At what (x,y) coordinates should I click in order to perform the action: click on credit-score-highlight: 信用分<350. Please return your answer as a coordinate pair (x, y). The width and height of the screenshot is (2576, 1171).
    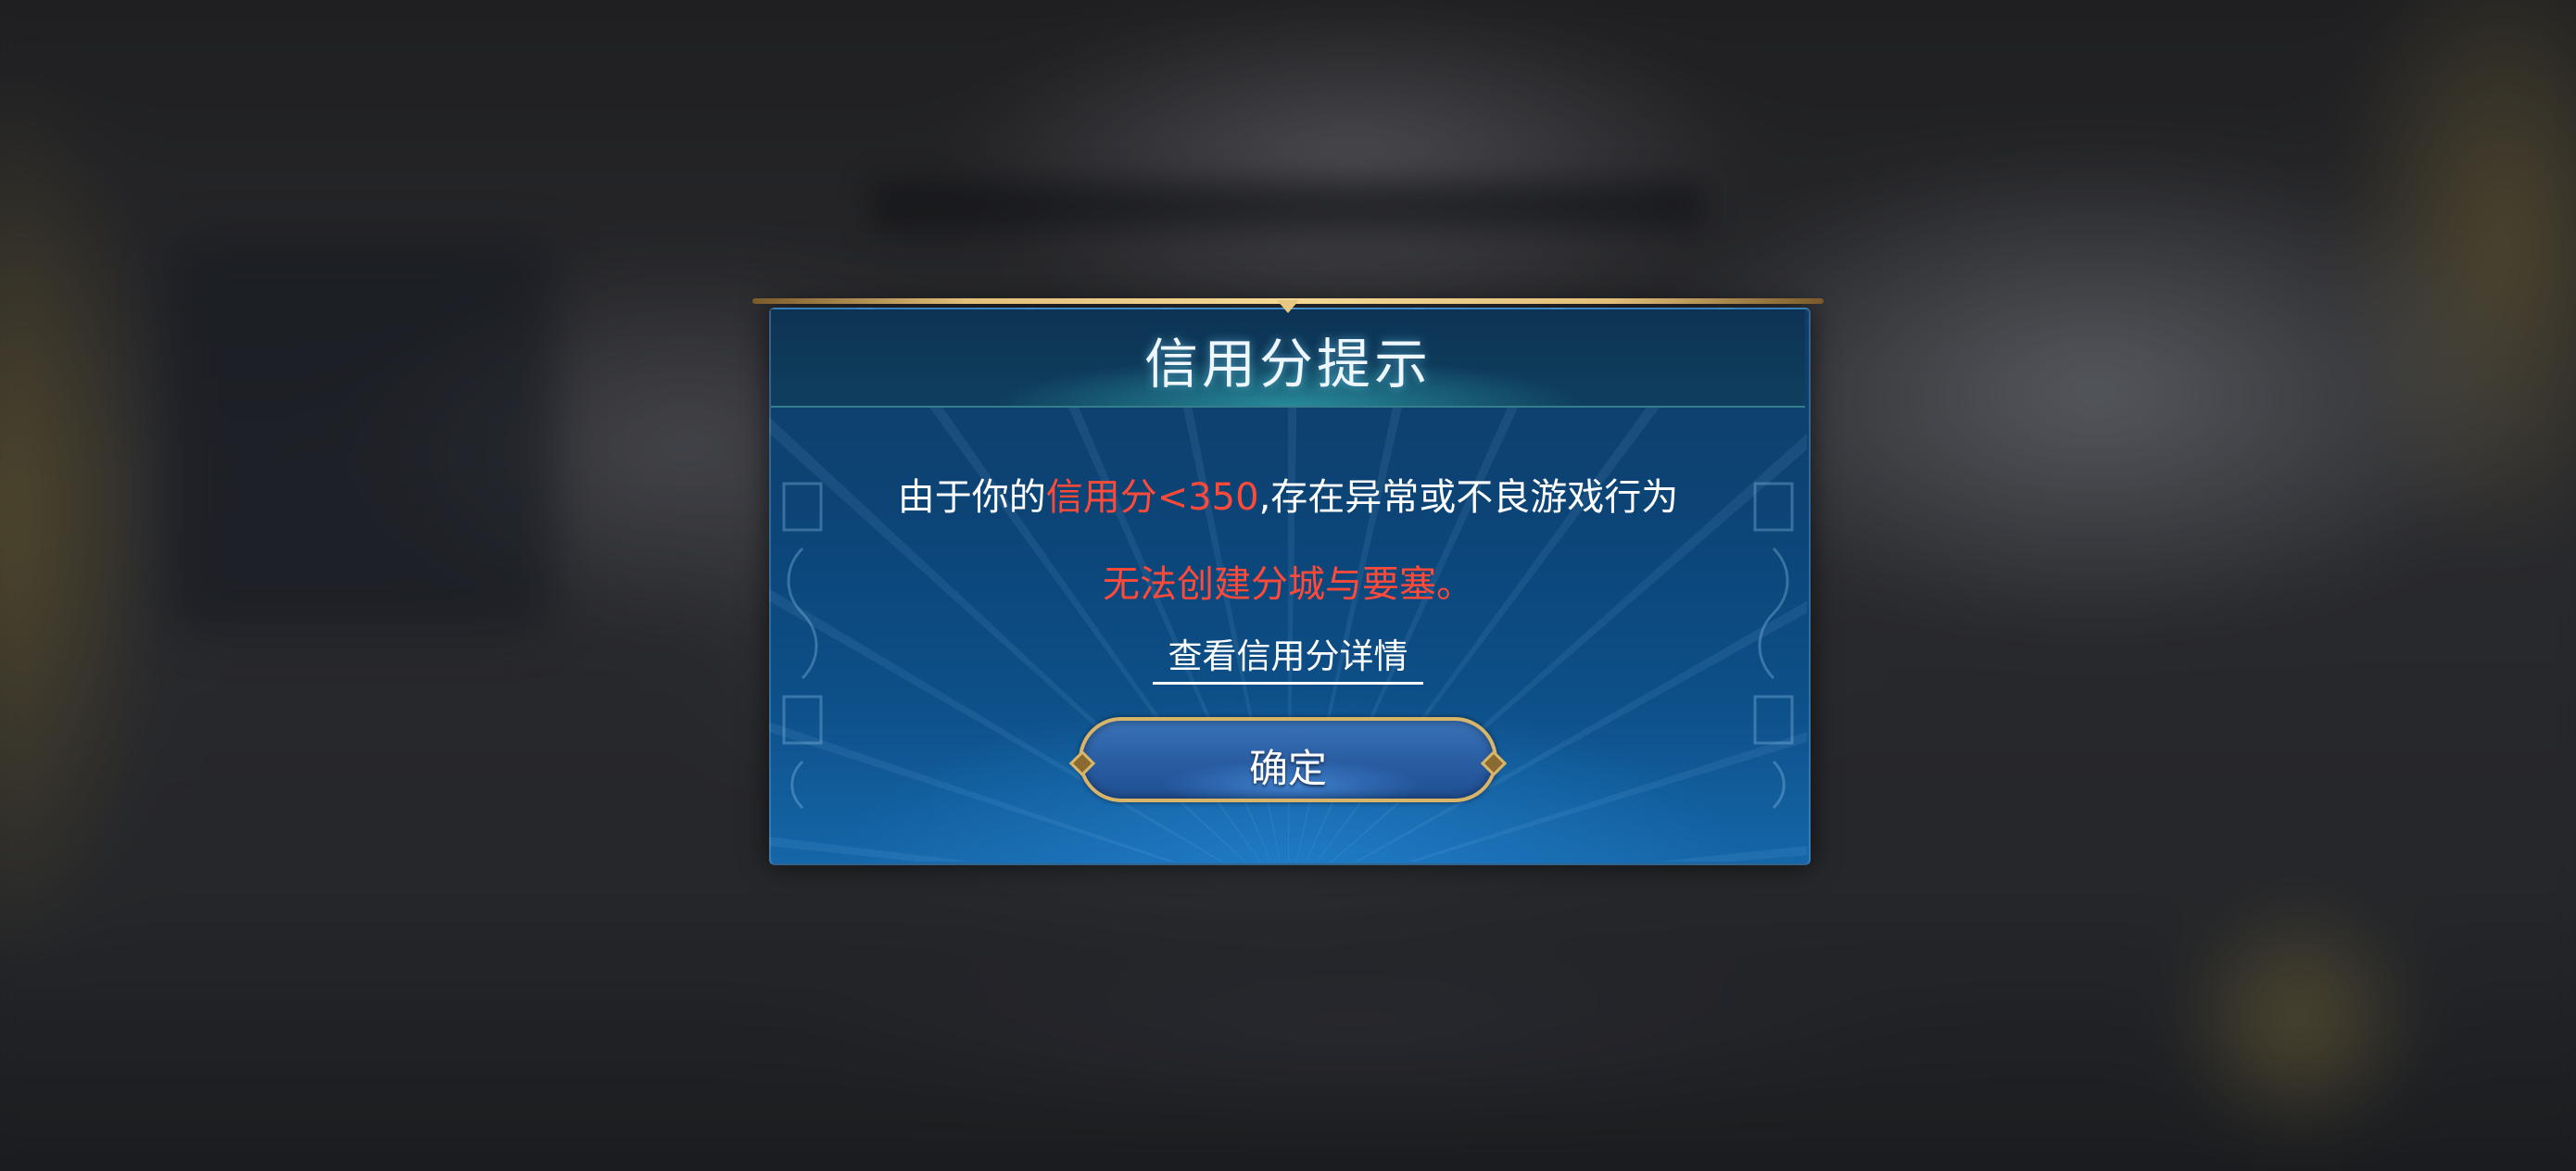
    Looking at the image, I should click on (1152, 498).